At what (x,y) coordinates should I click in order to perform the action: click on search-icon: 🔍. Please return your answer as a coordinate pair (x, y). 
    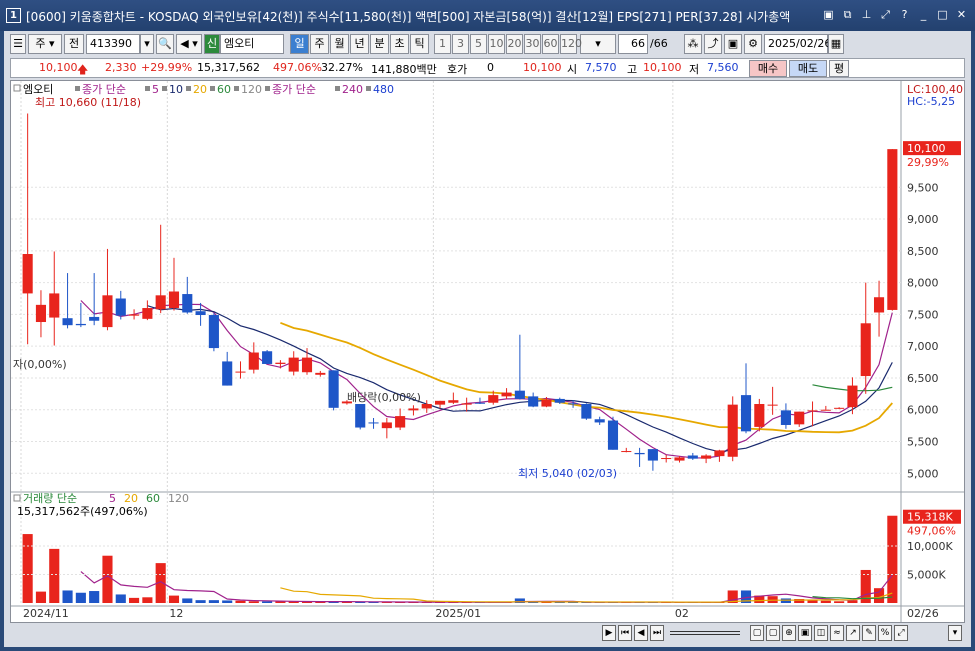
    Looking at the image, I should click on (165, 44).